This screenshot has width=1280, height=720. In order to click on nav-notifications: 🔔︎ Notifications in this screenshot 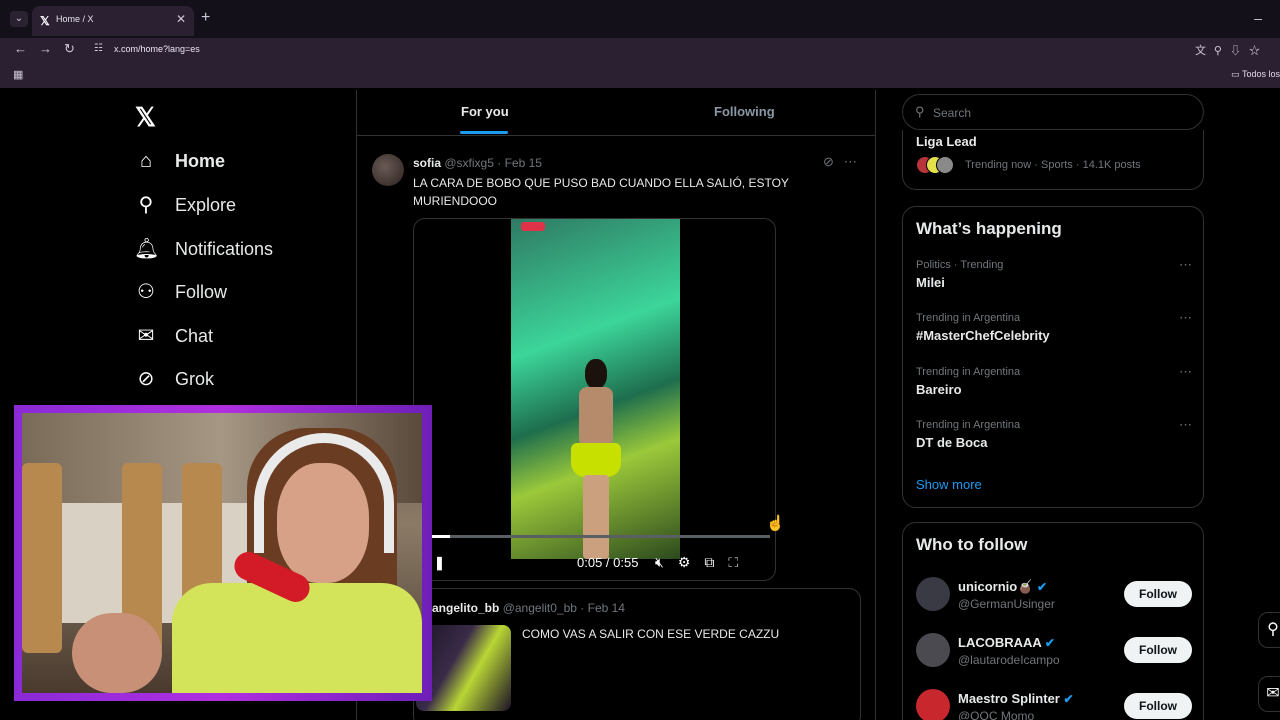, I will do `click(203, 249)`.